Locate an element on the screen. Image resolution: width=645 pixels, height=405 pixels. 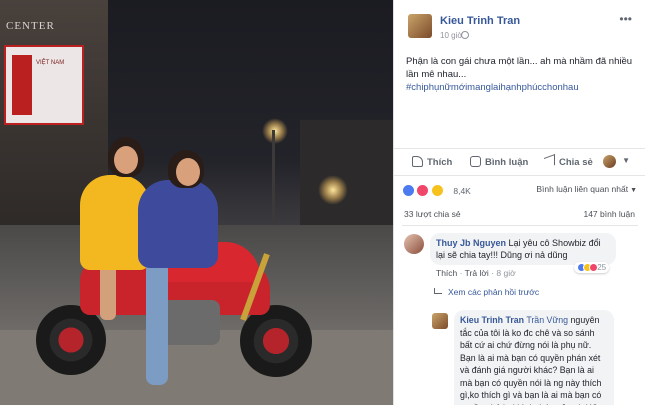
caret-down-icon: ▼ is located at coordinates (633, 190).